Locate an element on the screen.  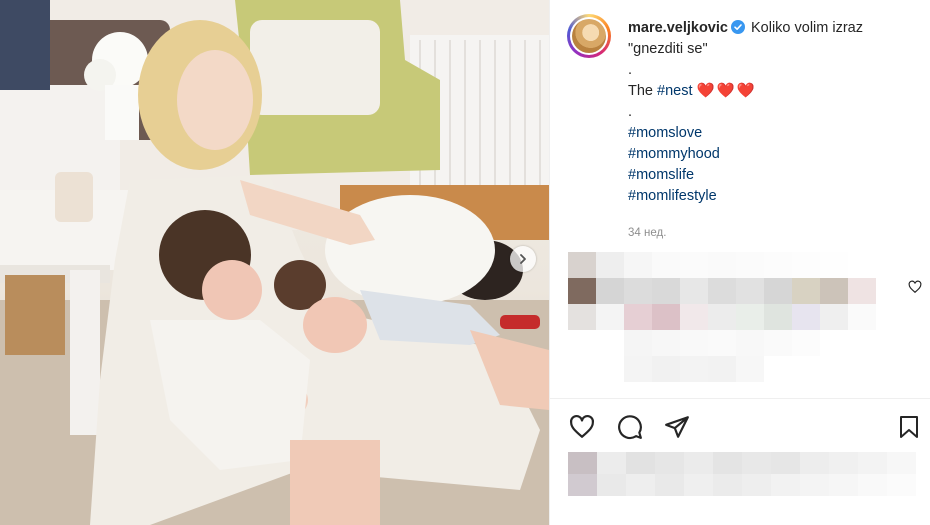
hashtag-momslove: #momslove is located at coordinates (773, 133).